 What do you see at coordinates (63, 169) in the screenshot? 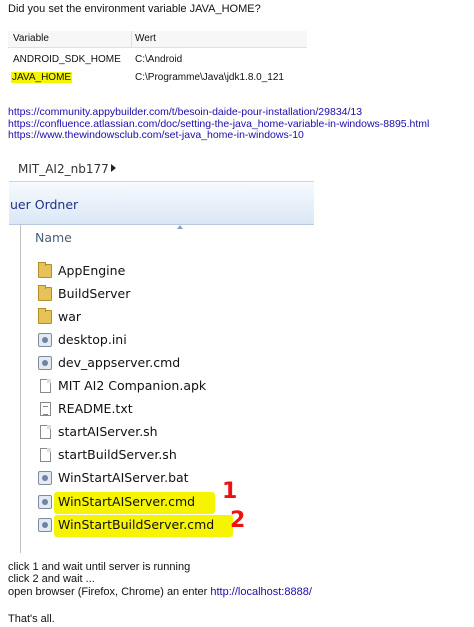
I see `breadcrumb: MIT_AI2_nb177` at bounding box center [63, 169].